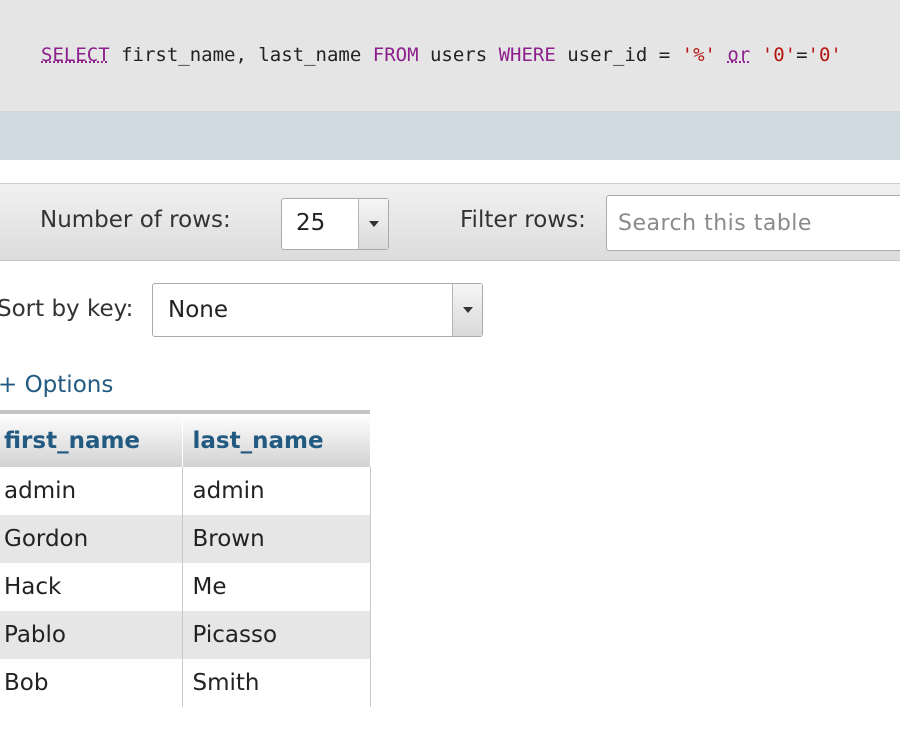  What do you see at coordinates (198, 310) in the screenshot?
I see `sort-by-key-value: None` at bounding box center [198, 310].